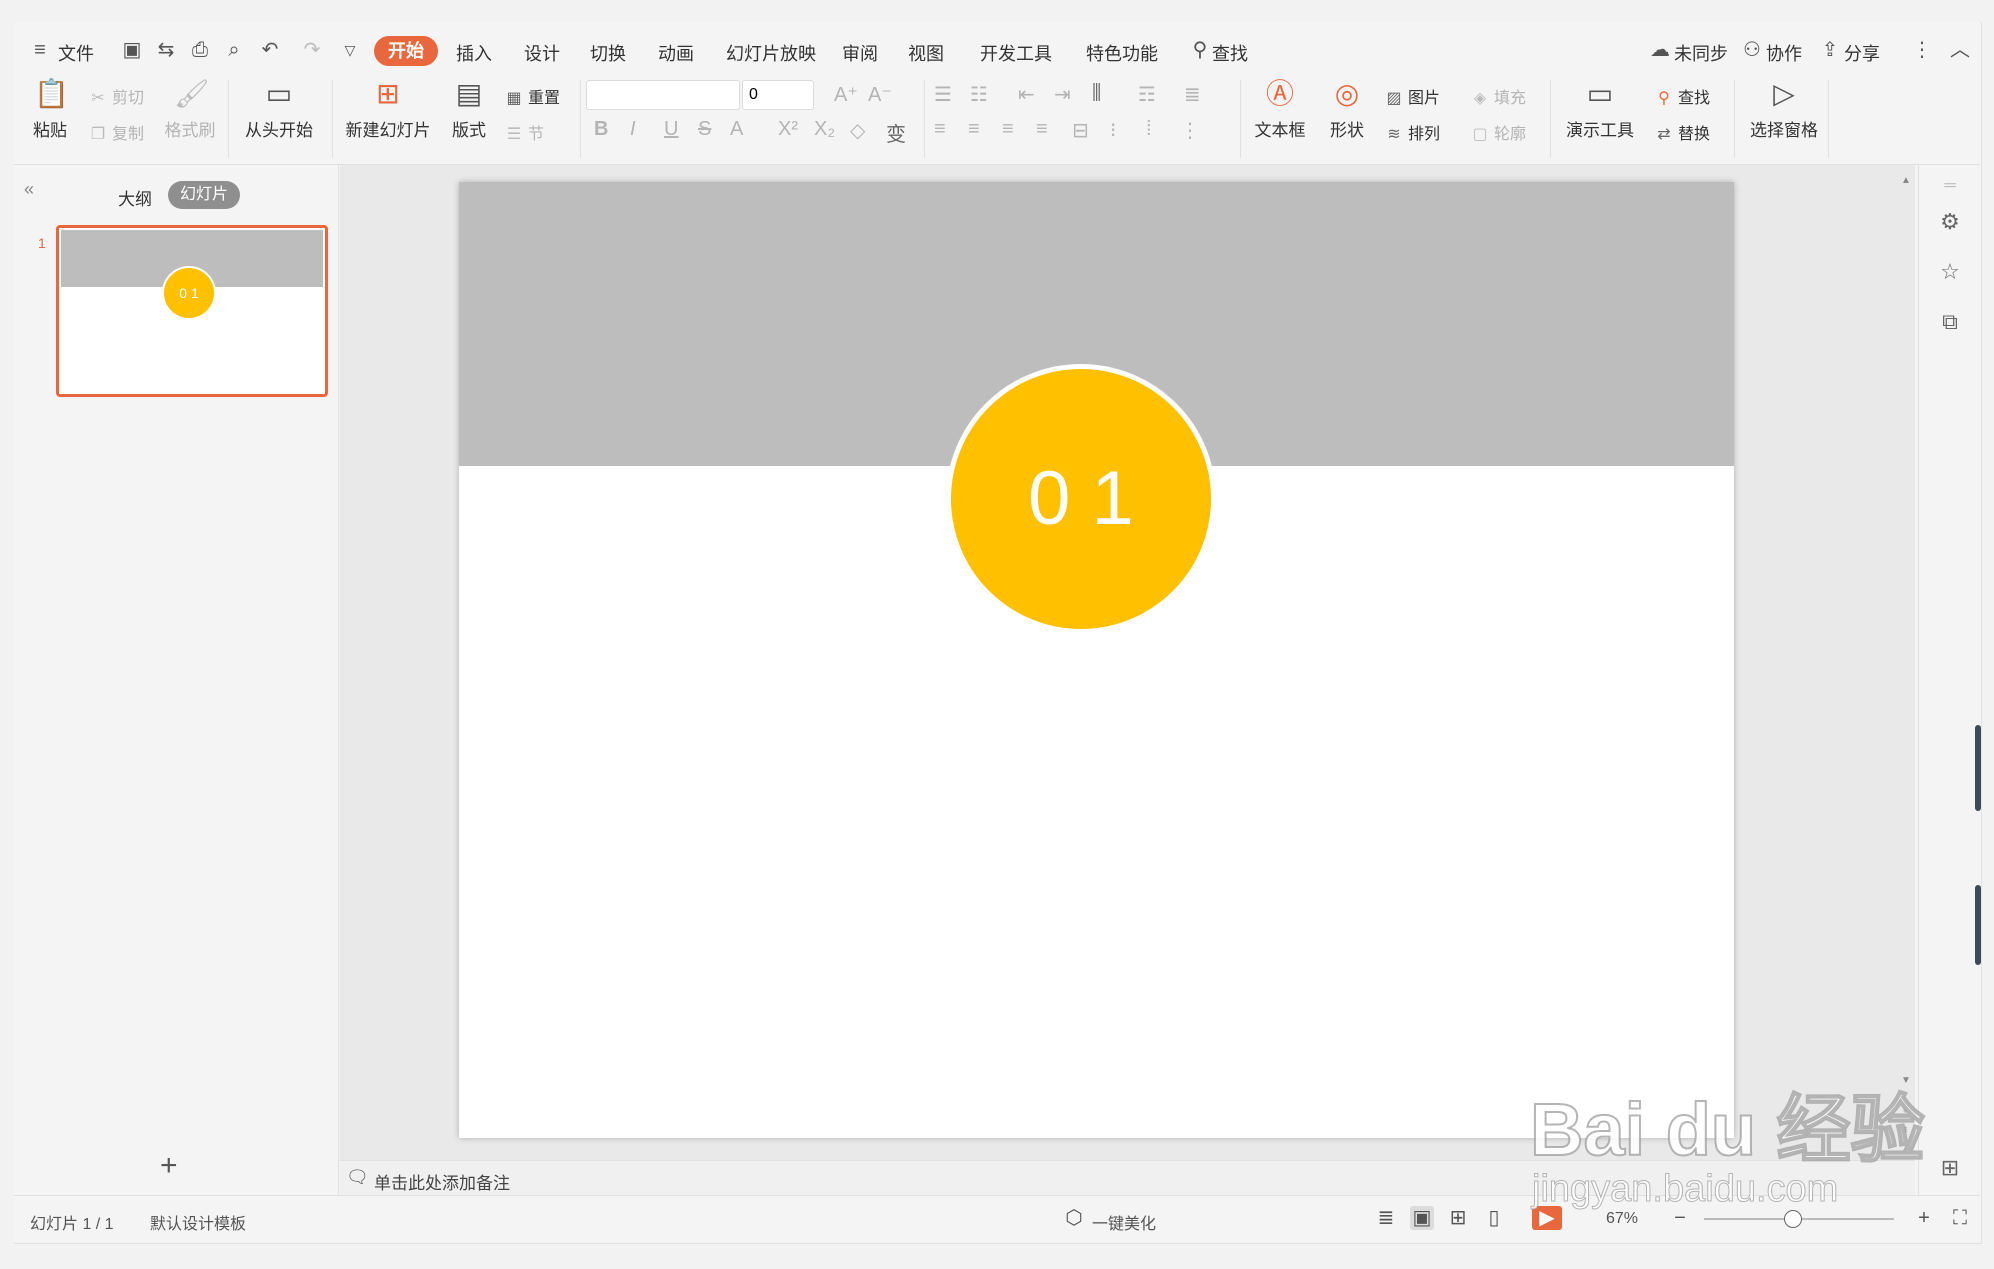 This screenshot has height=1269, width=1994. I want to click on collaborate-button: 协作, so click(1784, 53).